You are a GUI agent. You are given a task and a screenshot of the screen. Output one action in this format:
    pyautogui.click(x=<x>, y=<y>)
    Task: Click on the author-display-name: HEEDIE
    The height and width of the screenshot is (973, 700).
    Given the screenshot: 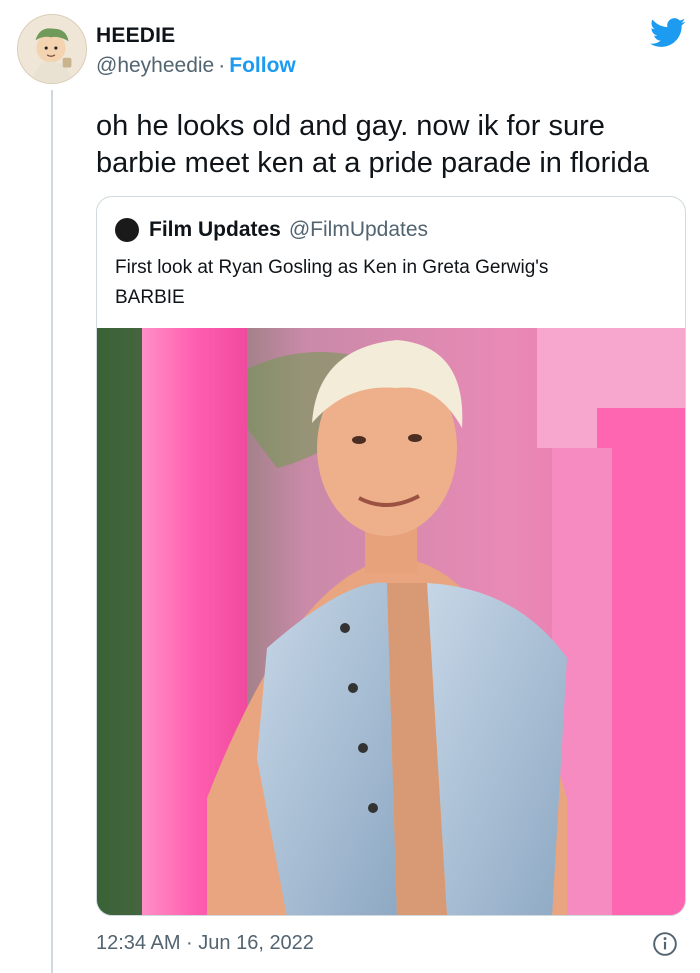 What is the action you would take?
    pyautogui.click(x=135, y=36)
    